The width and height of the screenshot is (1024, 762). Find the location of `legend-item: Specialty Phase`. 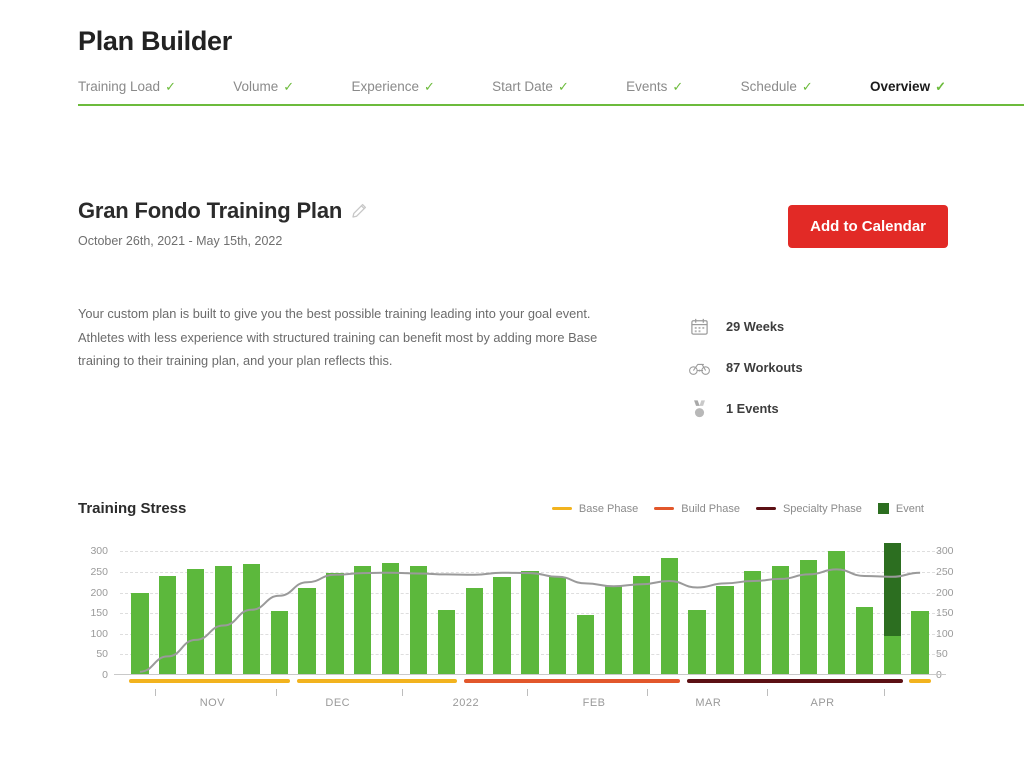

legend-item: Specialty Phase is located at coordinates (808, 508).